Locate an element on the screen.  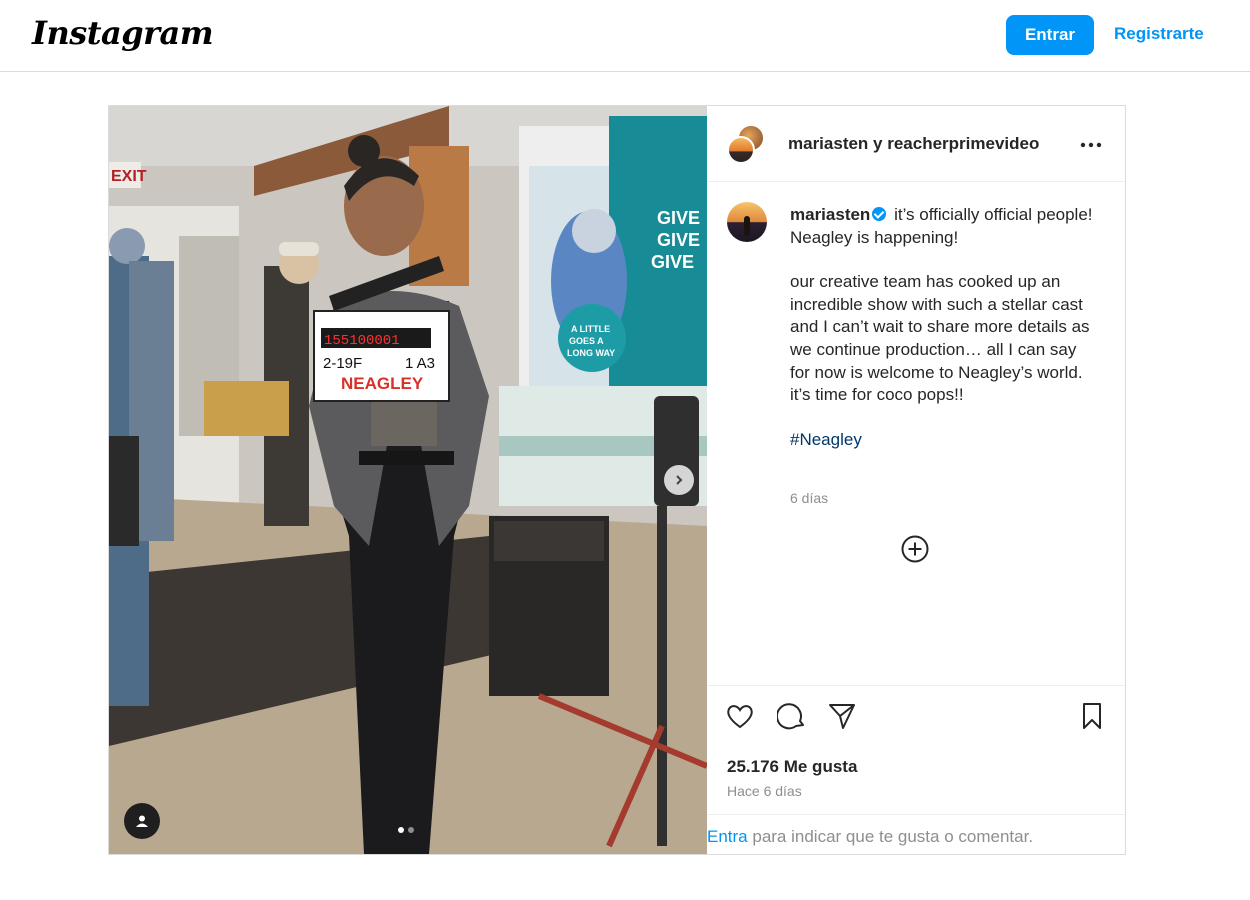
post-header: mariasten y reacherprimevideo is located at coordinates (916, 144).